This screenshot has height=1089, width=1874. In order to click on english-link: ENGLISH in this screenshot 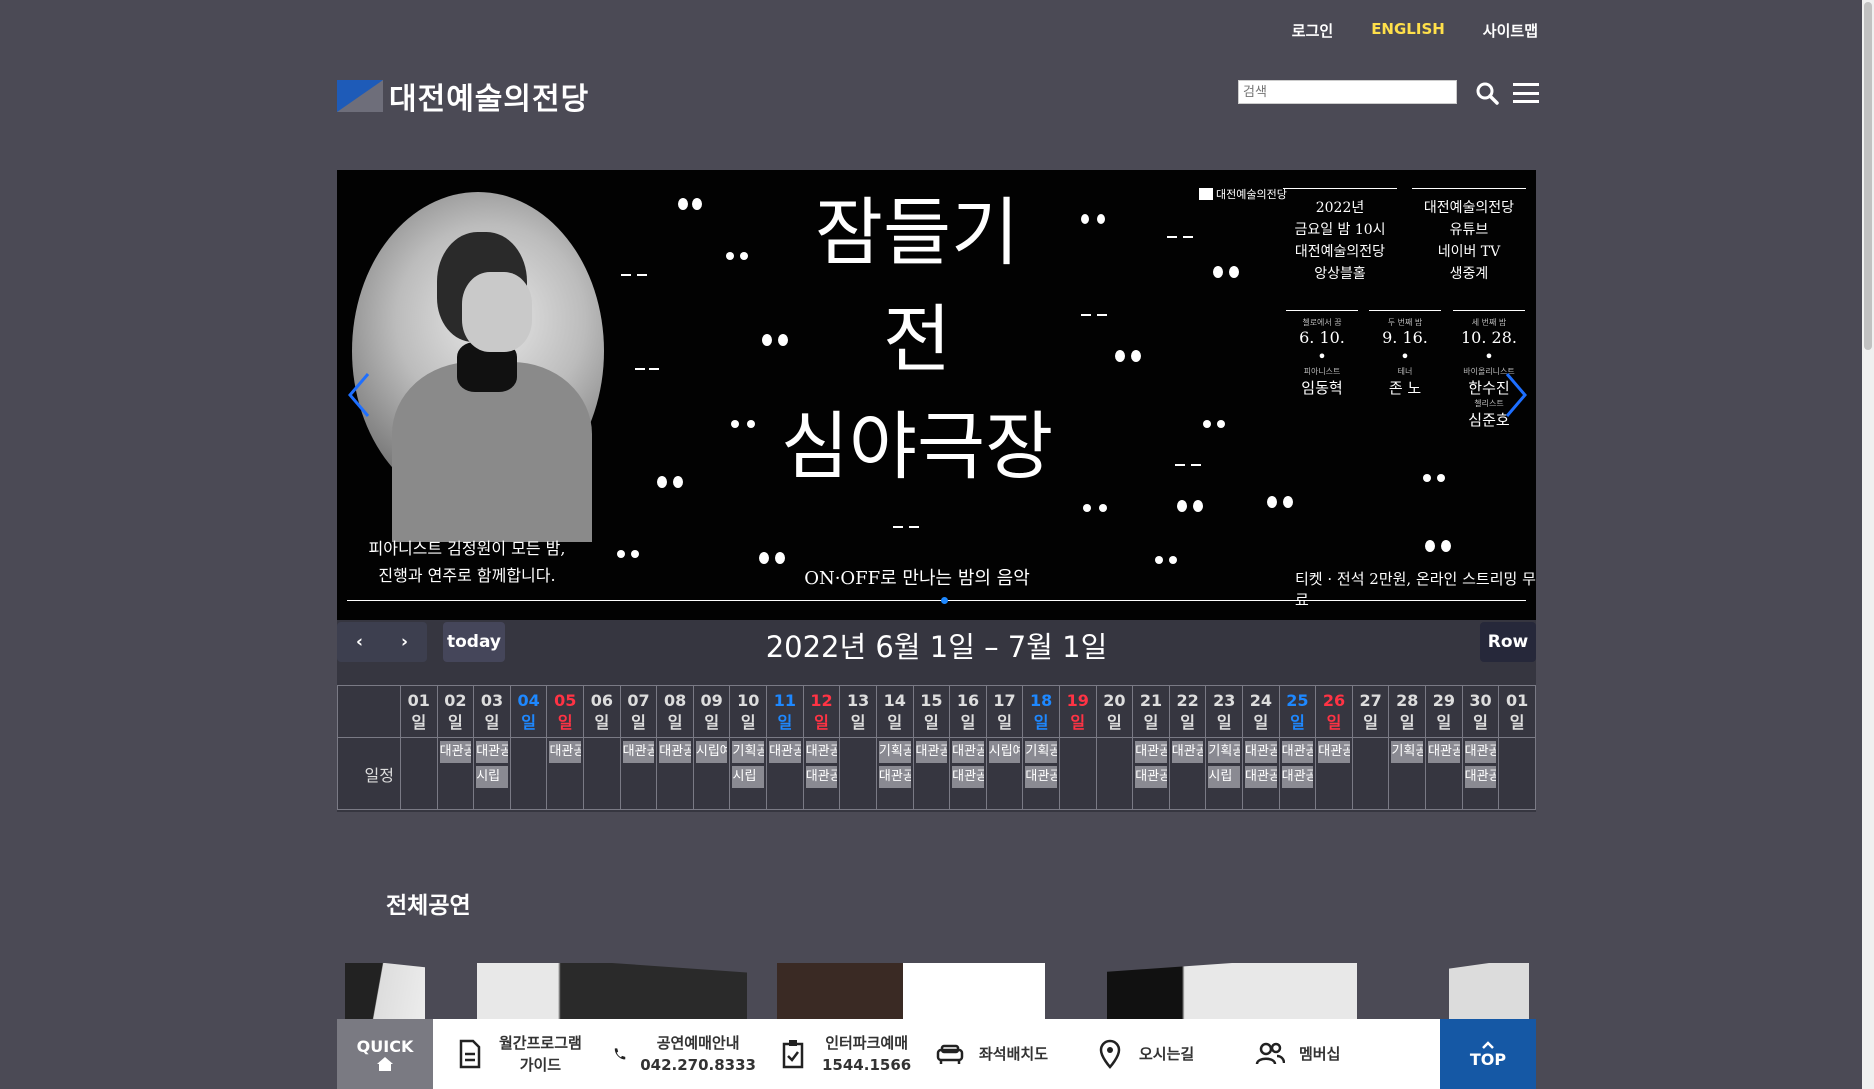, I will do `click(1408, 30)`.